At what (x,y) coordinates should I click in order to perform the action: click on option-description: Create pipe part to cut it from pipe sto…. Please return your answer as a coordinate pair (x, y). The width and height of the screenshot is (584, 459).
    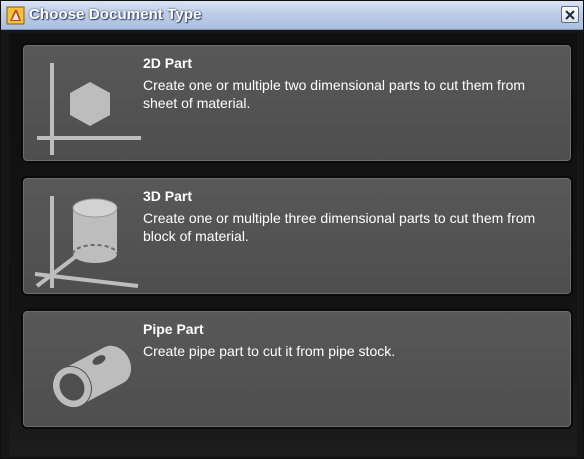
    Looking at the image, I should click on (269, 351).